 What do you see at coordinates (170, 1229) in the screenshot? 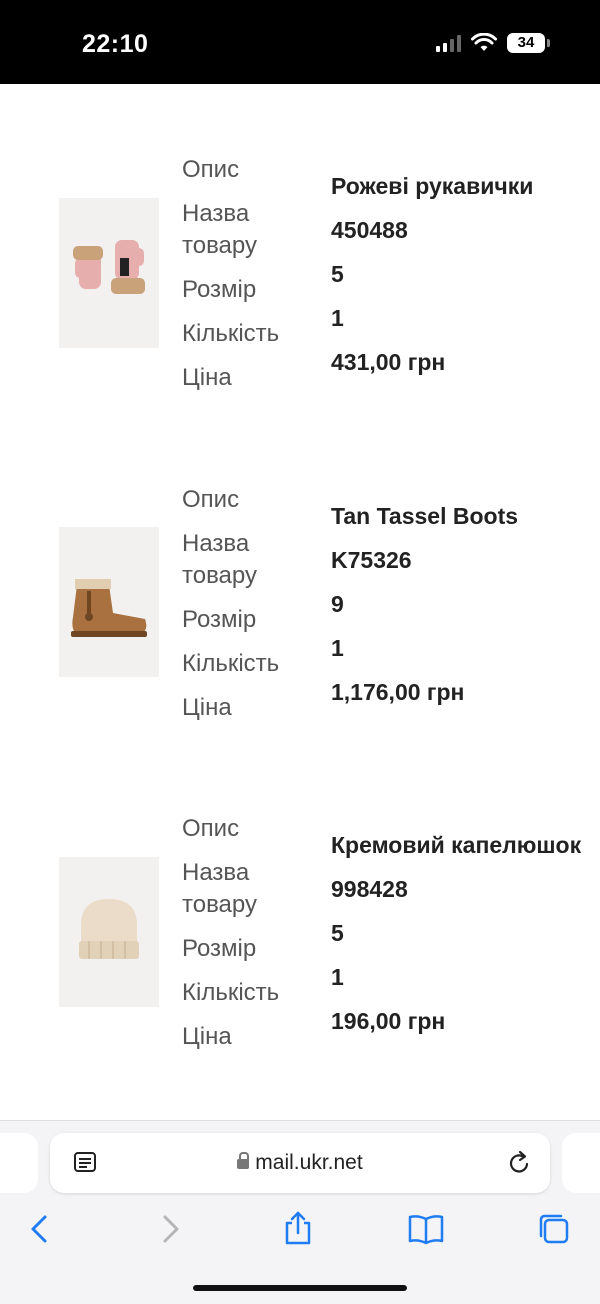
I see `forward-icon` at bounding box center [170, 1229].